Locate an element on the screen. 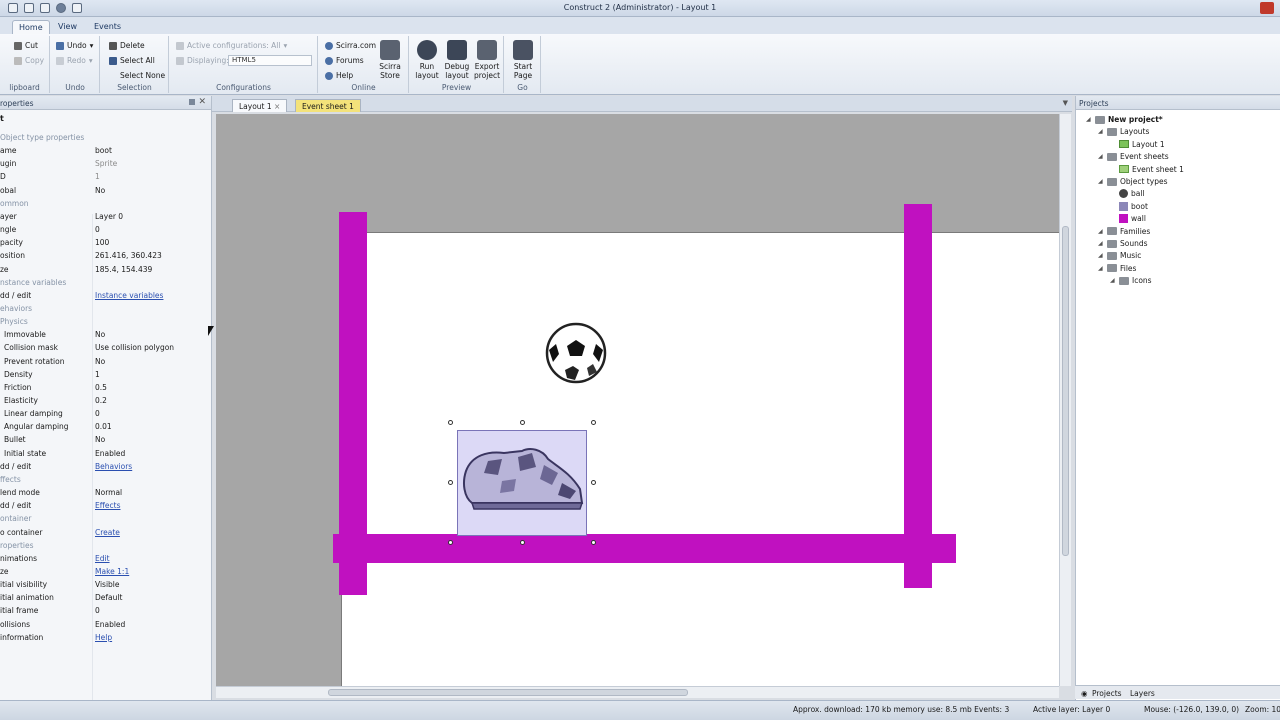  start-page-button: Start Page is located at coordinates (523, 60).